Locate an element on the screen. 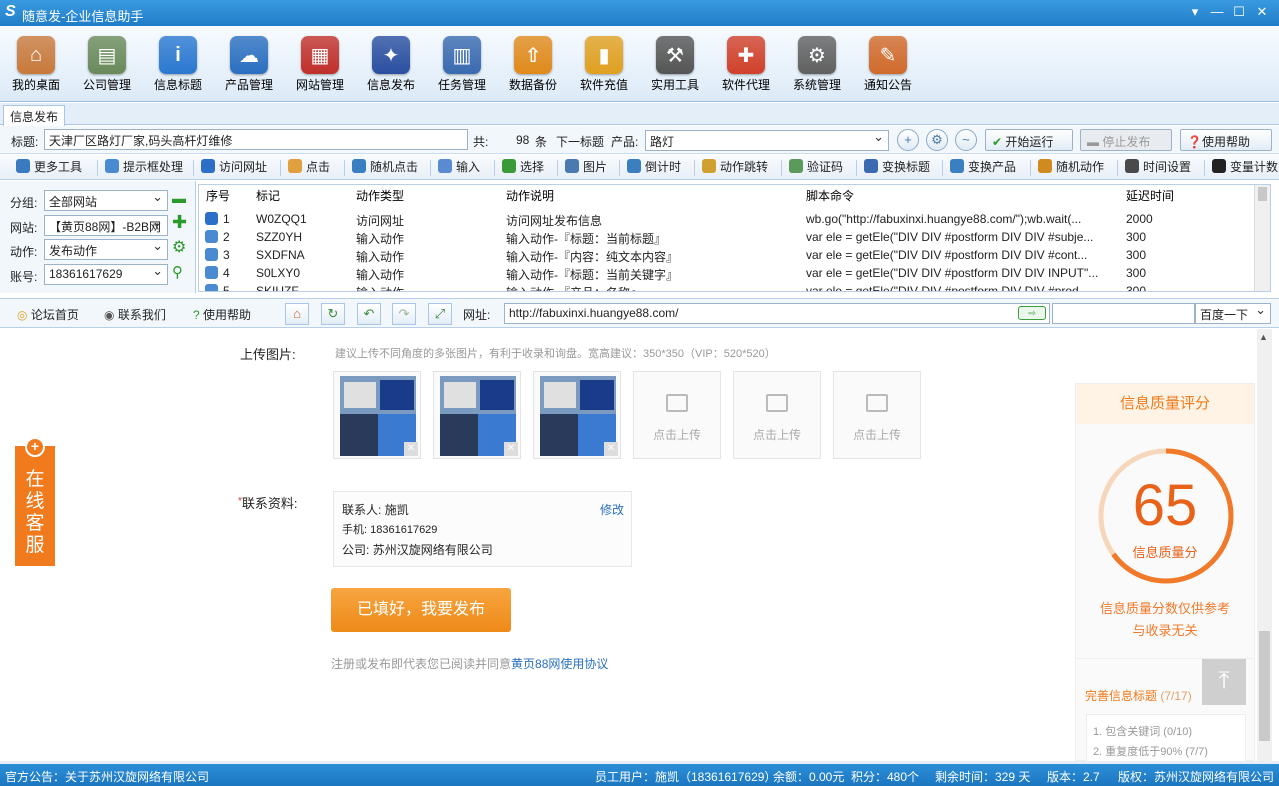 Image resolution: width=1279 pixels, height=786 pixels. action-16: 变量计数 is located at coordinates (1244, 167).